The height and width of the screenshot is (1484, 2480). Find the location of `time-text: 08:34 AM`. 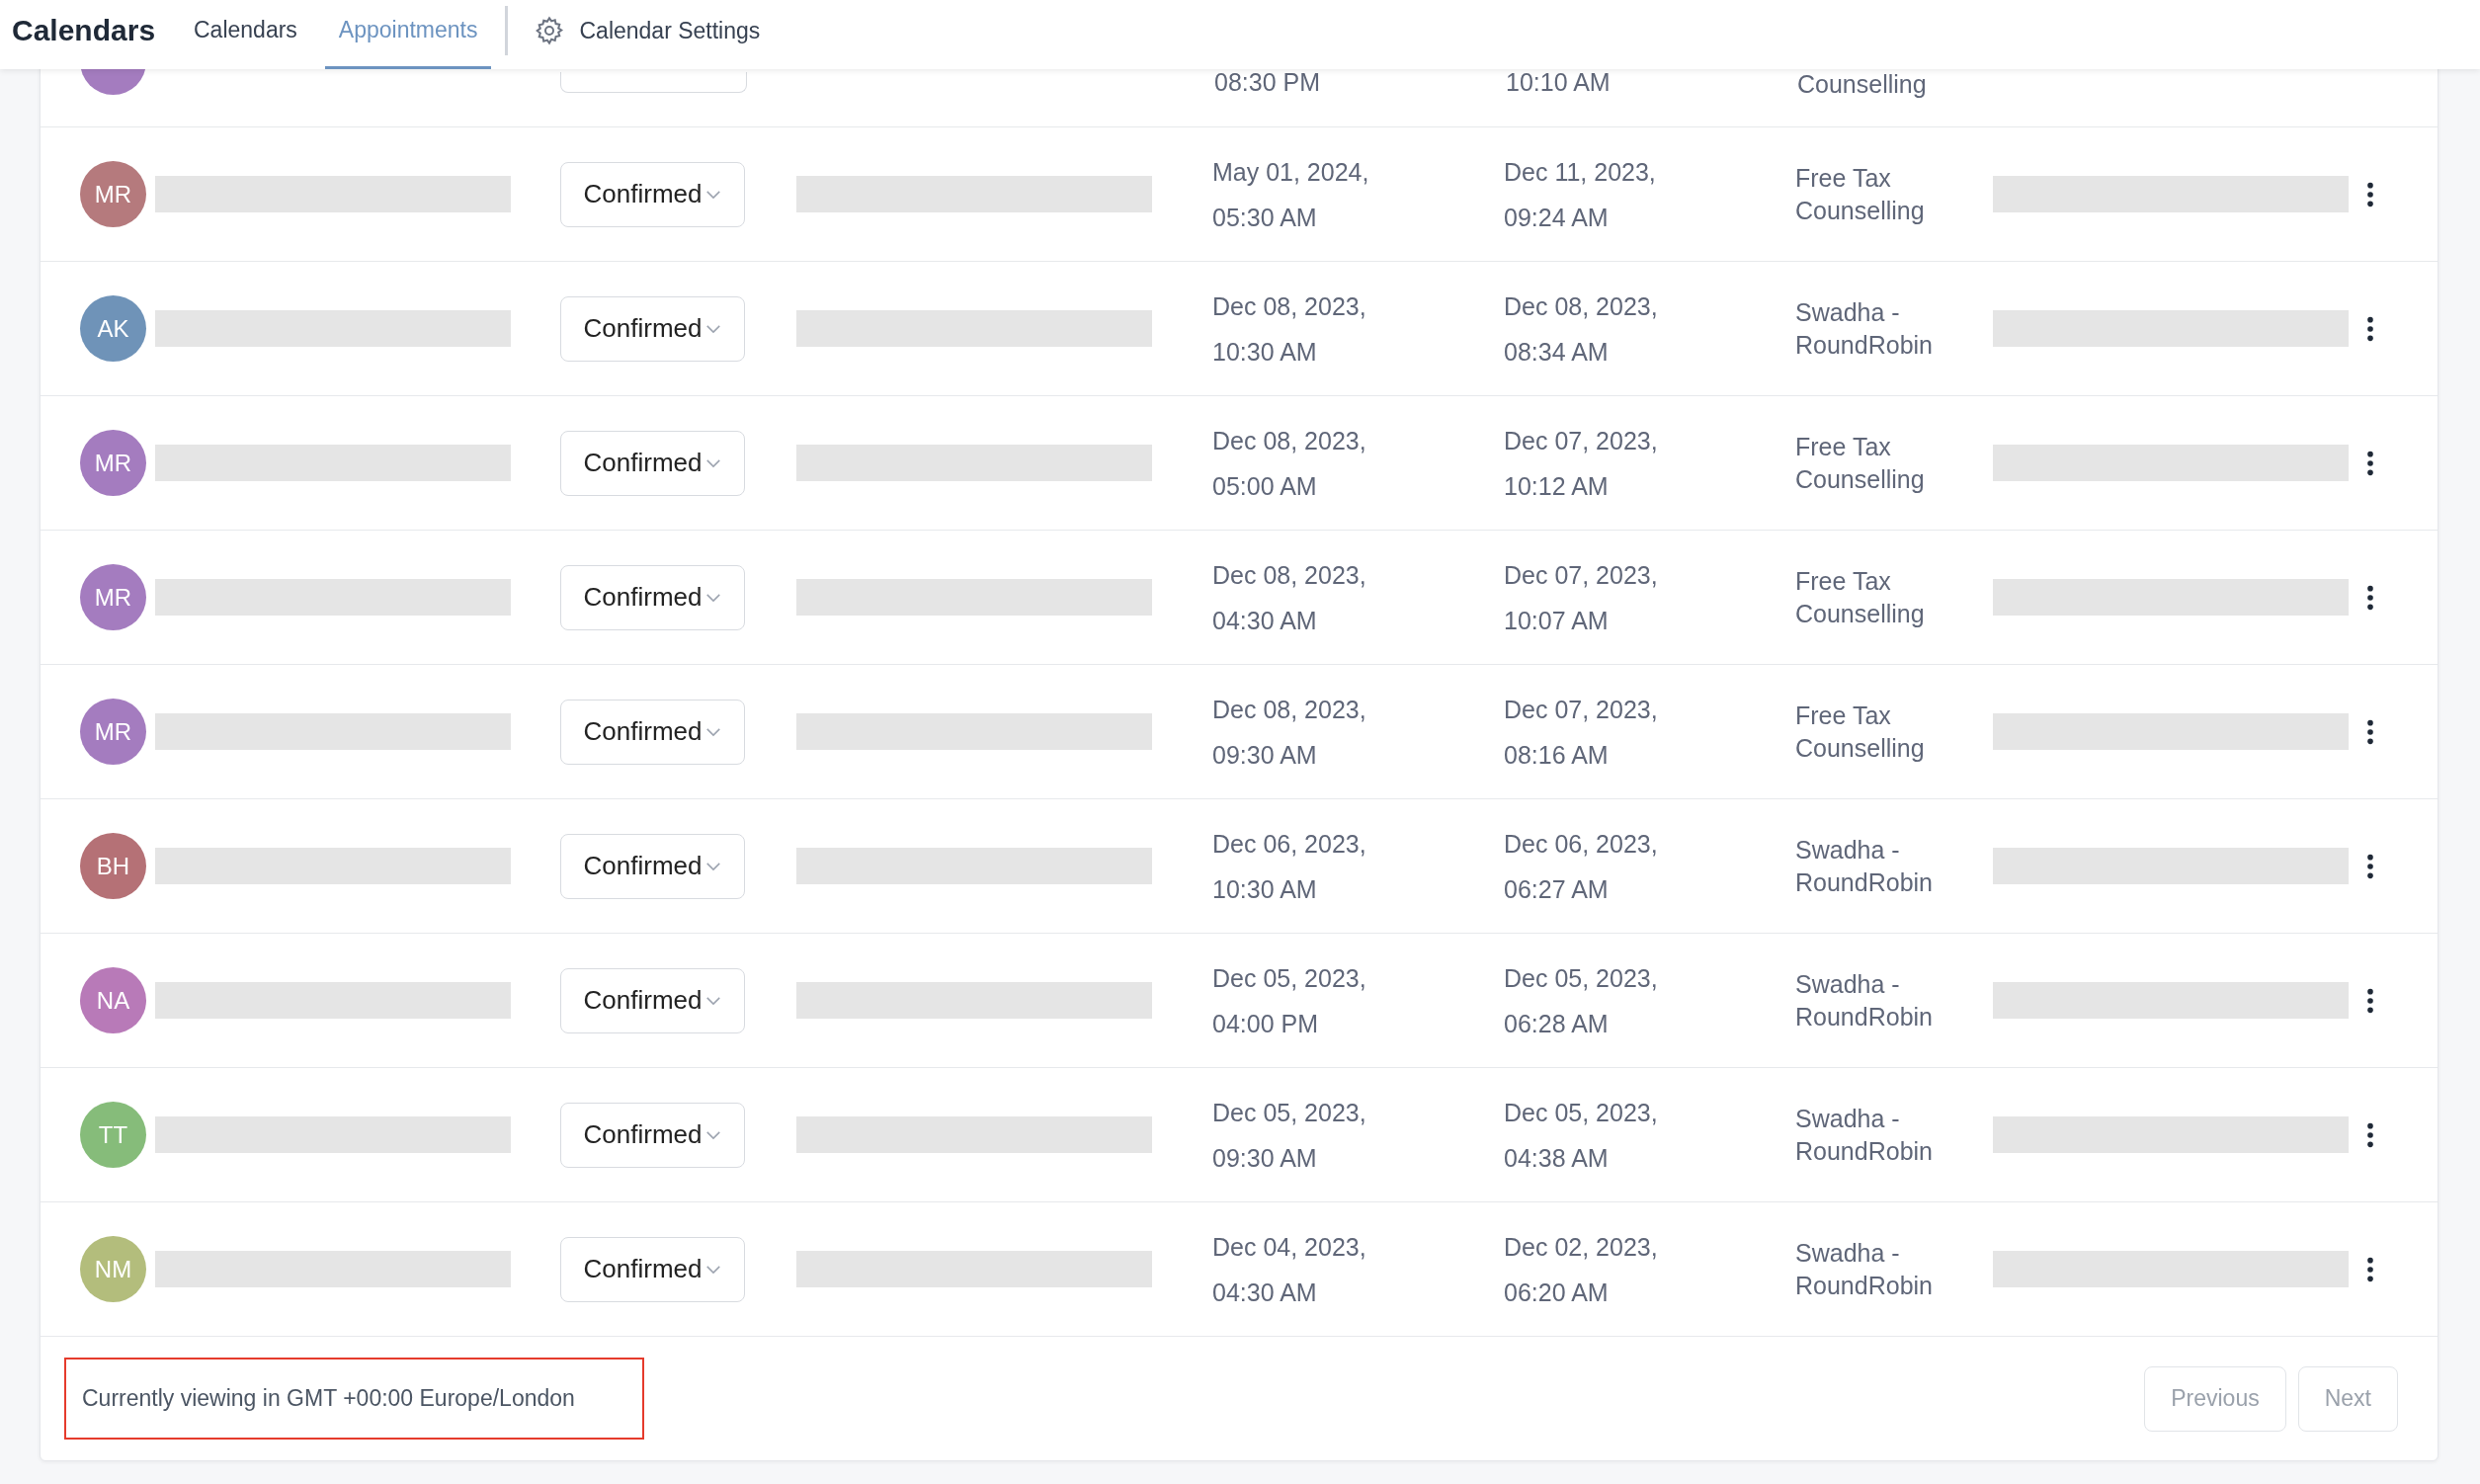

time-text: 08:34 AM is located at coordinates (1557, 351).